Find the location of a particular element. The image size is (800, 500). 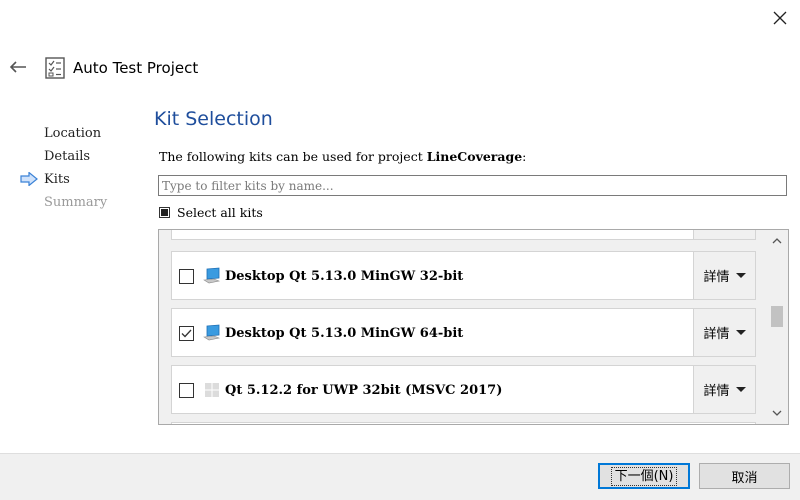

kit-row: Qt 5.12.2 for UWP 32bit (MSVC 2017) 詳情 is located at coordinates (463, 389).